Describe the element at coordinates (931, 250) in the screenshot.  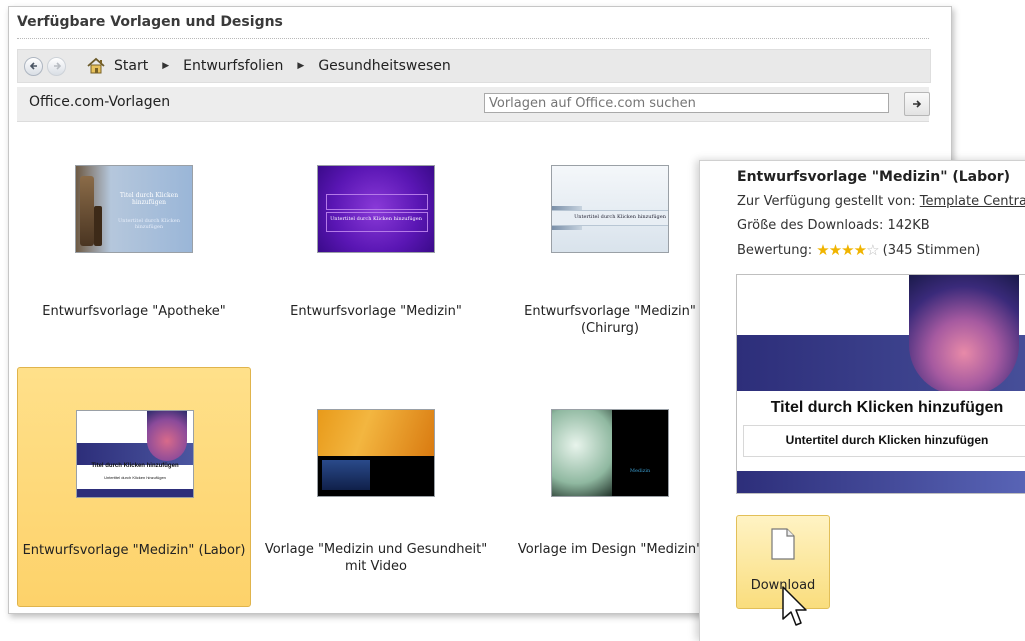
I see `votes-count: (345 Stimmen)` at that location.